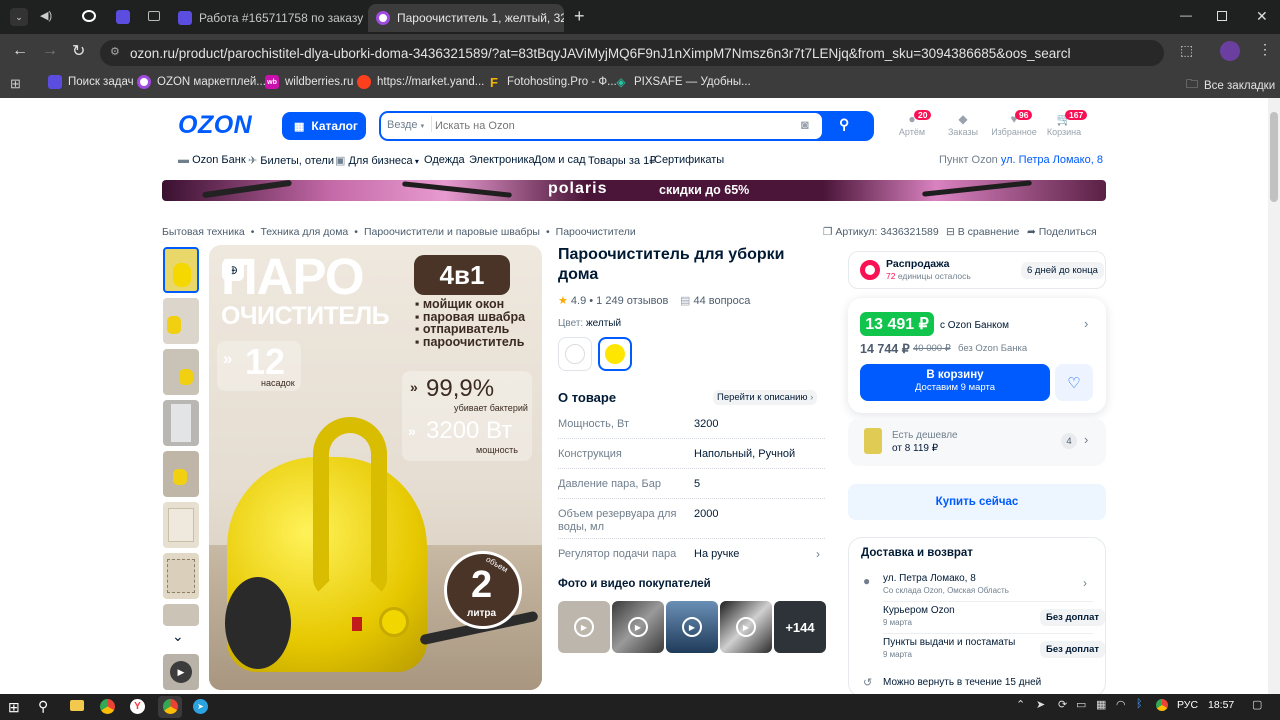 The height and width of the screenshot is (720, 1280). I want to click on apps-grid-icon: ⊞, so click(15, 84).